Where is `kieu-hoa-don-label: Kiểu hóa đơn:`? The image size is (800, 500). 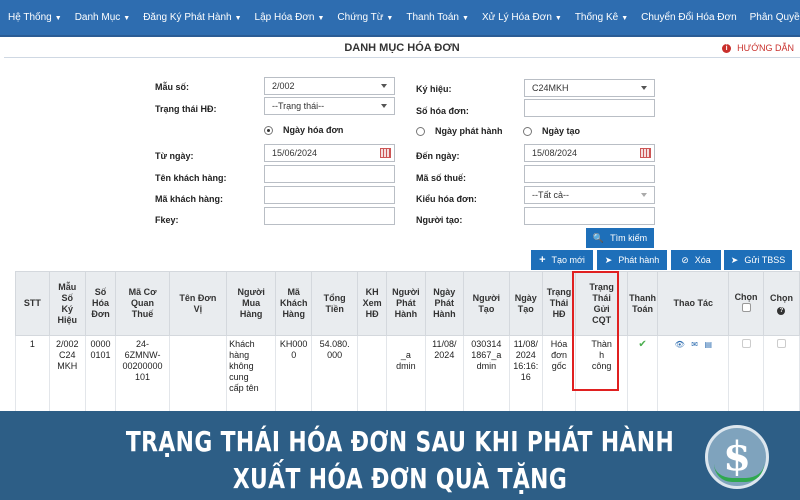 kieu-hoa-don-label: Kiểu hóa đơn: is located at coordinates (446, 199).